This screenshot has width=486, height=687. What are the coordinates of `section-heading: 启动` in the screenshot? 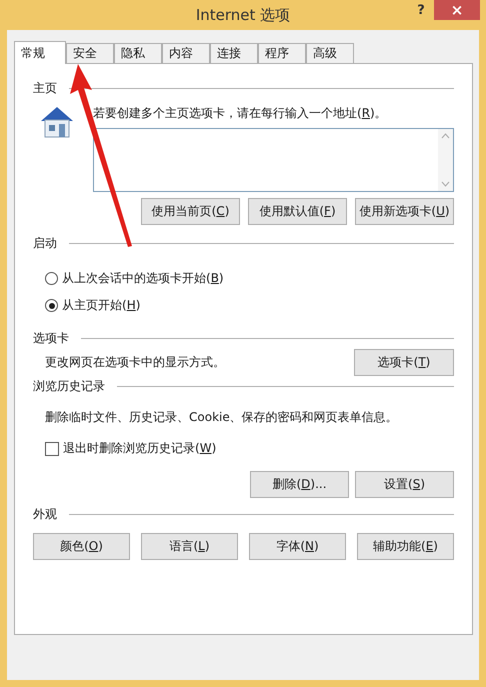 It's located at (45, 243).